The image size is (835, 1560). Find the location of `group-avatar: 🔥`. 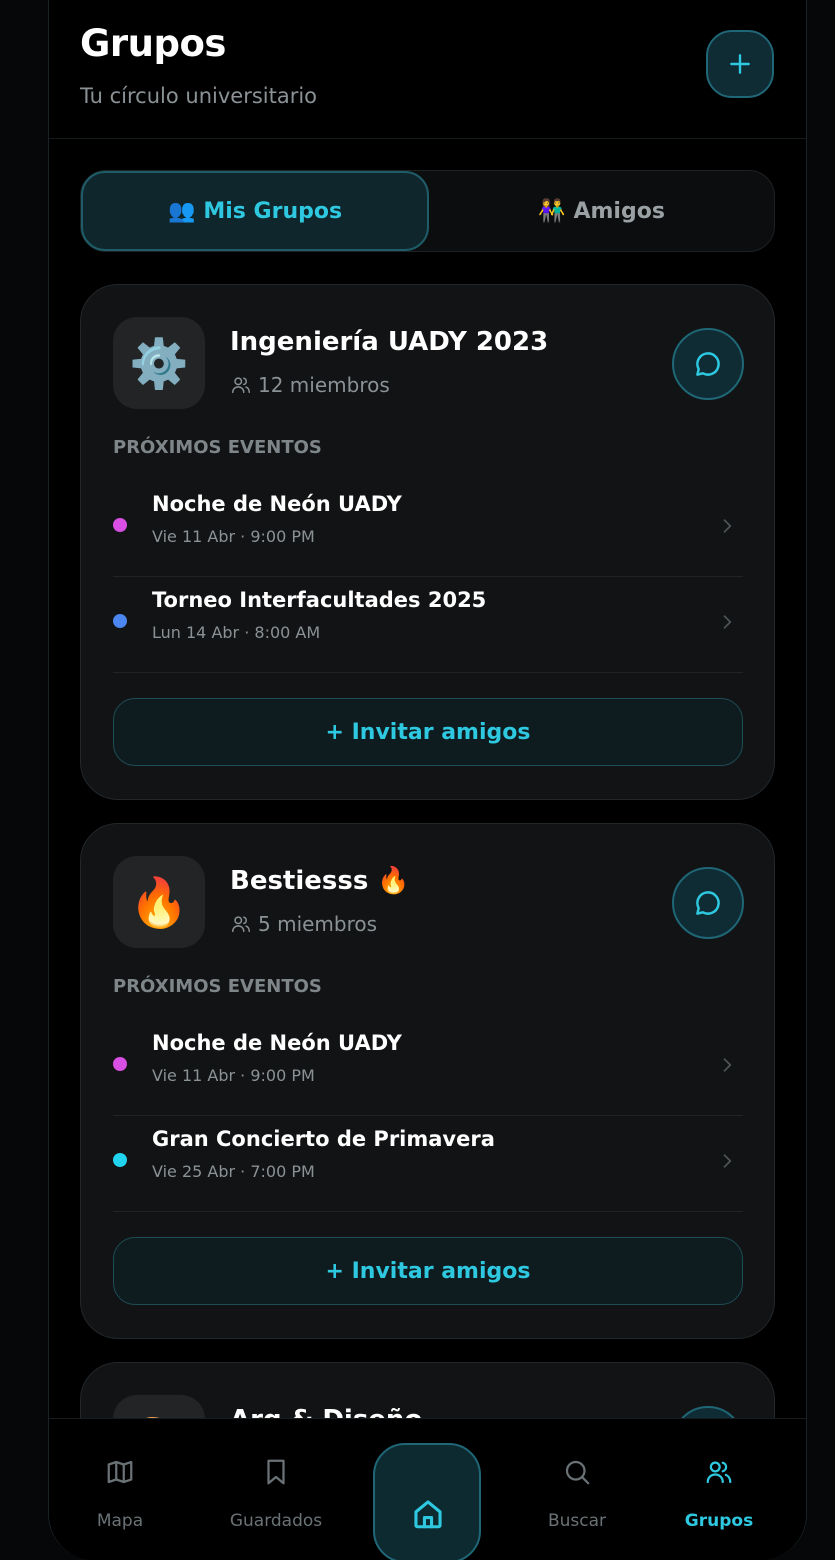

group-avatar: 🔥 is located at coordinates (159, 902).